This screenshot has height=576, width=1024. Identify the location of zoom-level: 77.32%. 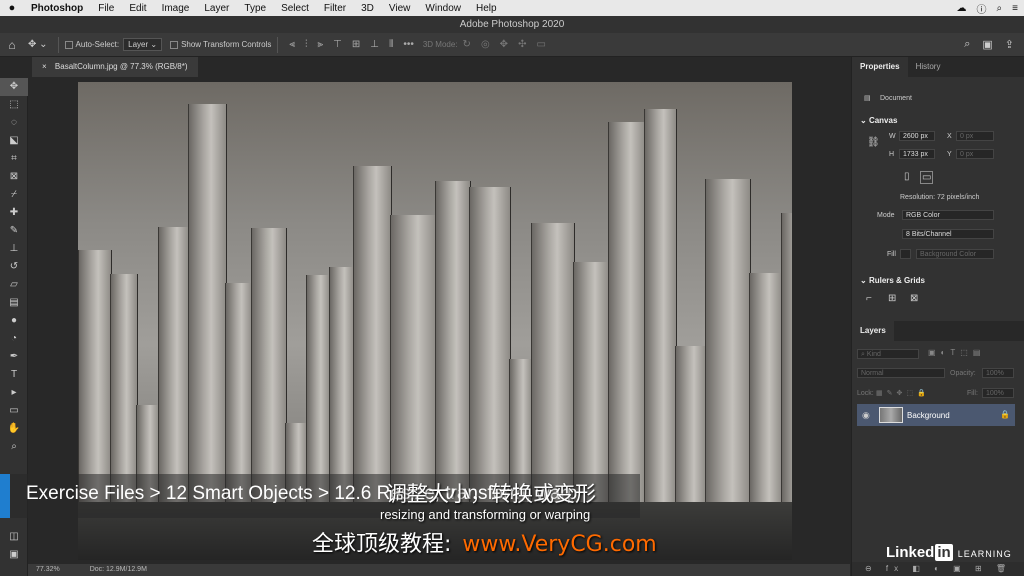
(48, 569).